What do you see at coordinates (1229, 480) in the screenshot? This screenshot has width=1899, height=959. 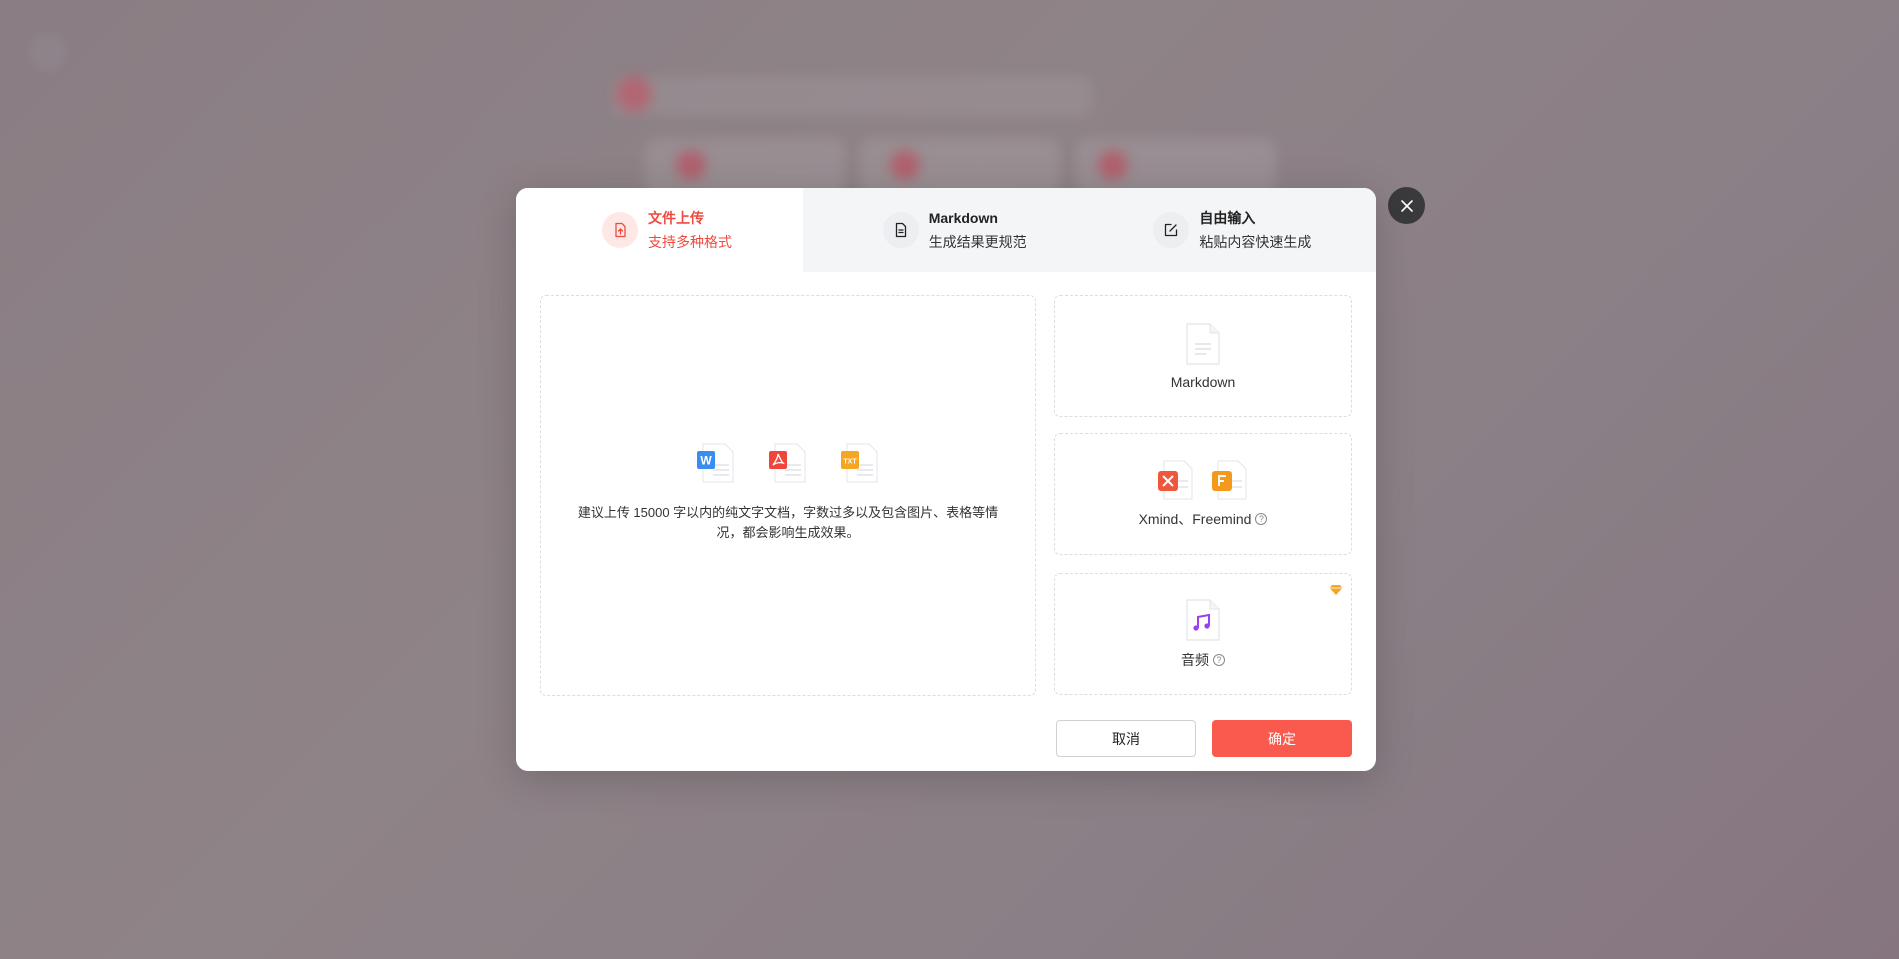 I see `freemind-file-icon` at bounding box center [1229, 480].